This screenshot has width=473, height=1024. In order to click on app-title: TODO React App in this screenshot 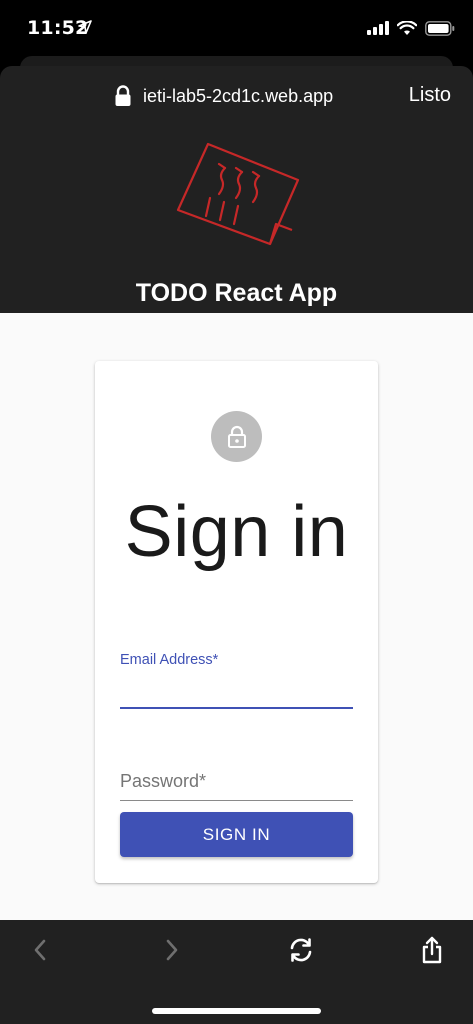, I will do `click(236, 293)`.